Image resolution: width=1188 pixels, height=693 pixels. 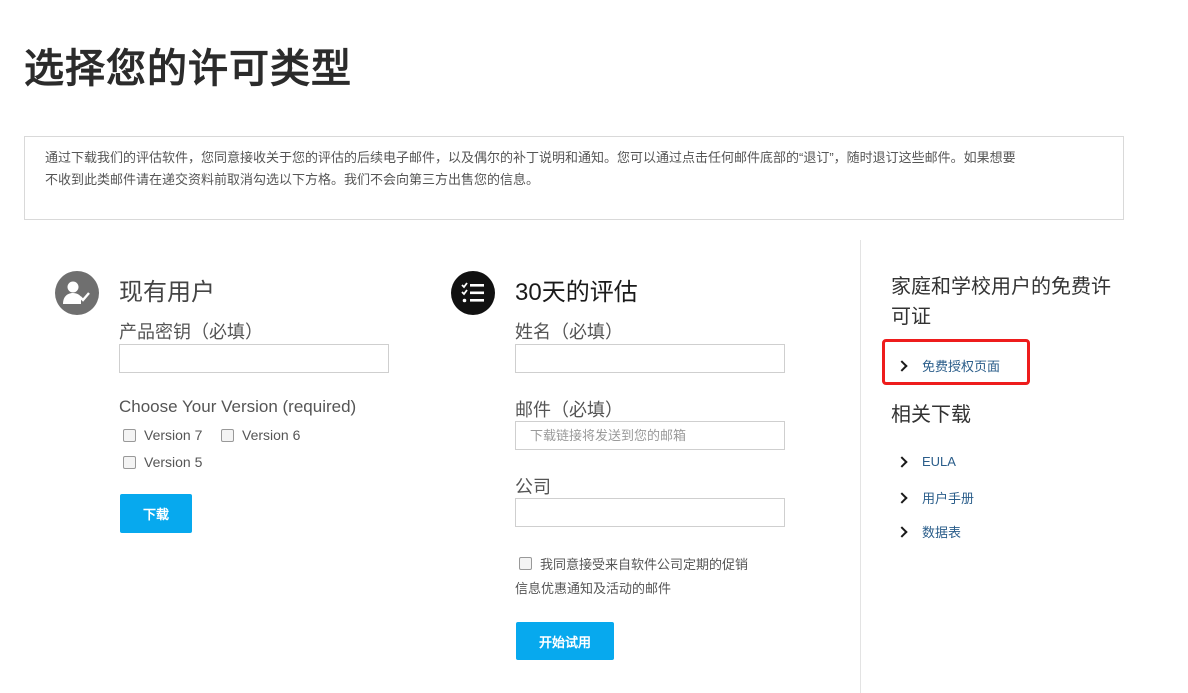 I want to click on download-button: 下载, so click(x=156, y=513).